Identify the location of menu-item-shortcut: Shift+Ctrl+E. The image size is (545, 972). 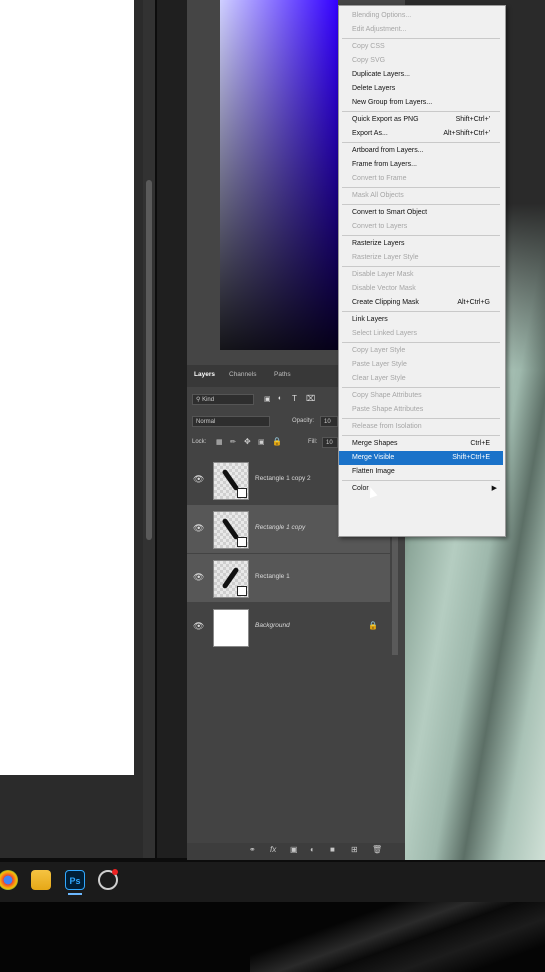
(471, 457).